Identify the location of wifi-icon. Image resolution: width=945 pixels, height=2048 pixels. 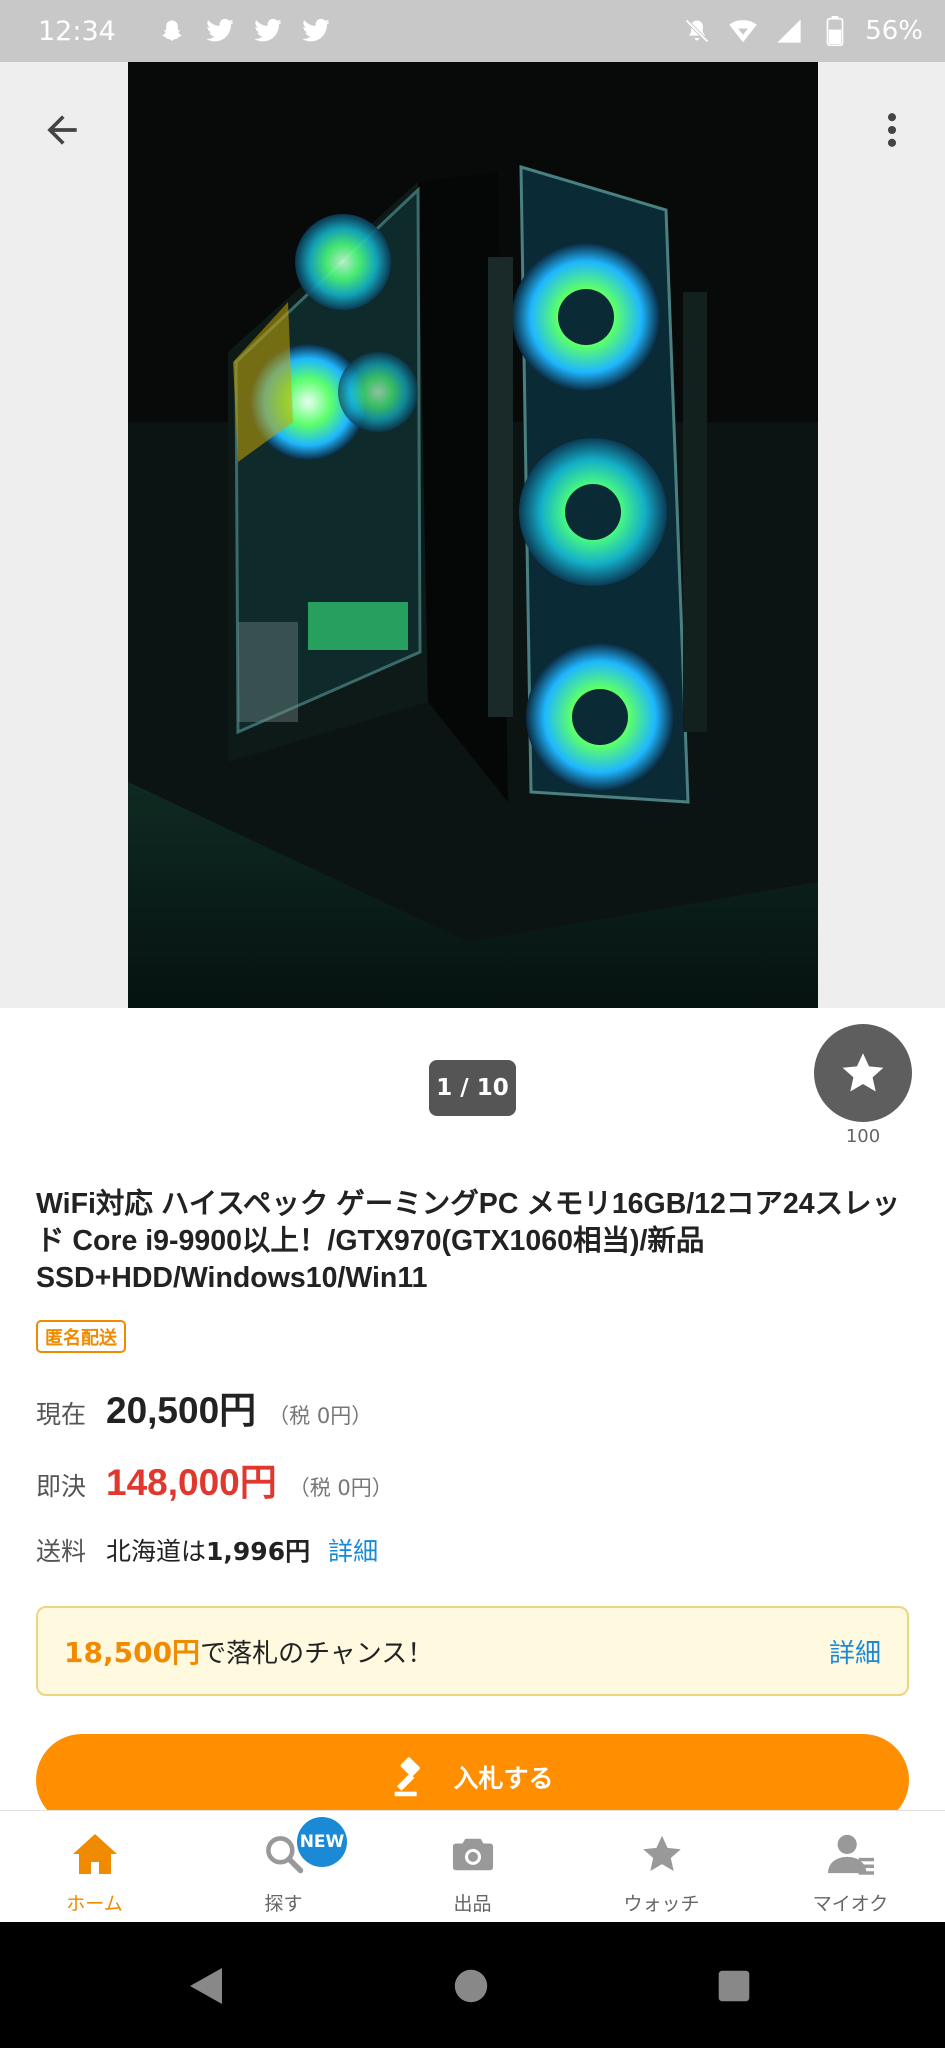
(743, 31).